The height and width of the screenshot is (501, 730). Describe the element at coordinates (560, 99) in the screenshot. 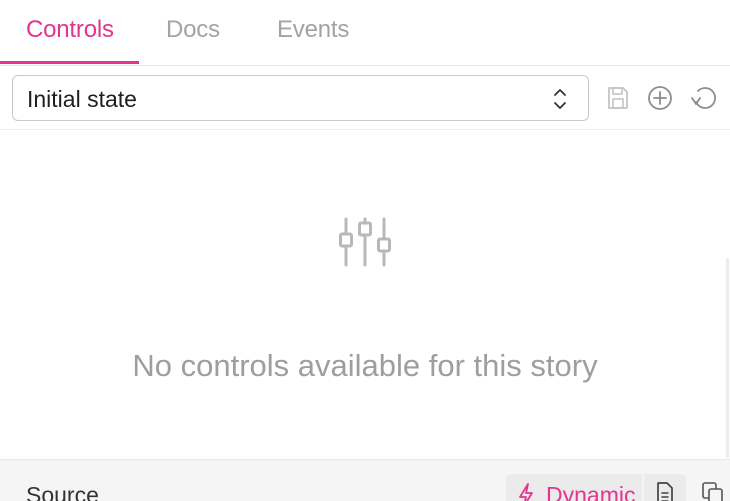

I see `chevrons-up-down-icon` at that location.